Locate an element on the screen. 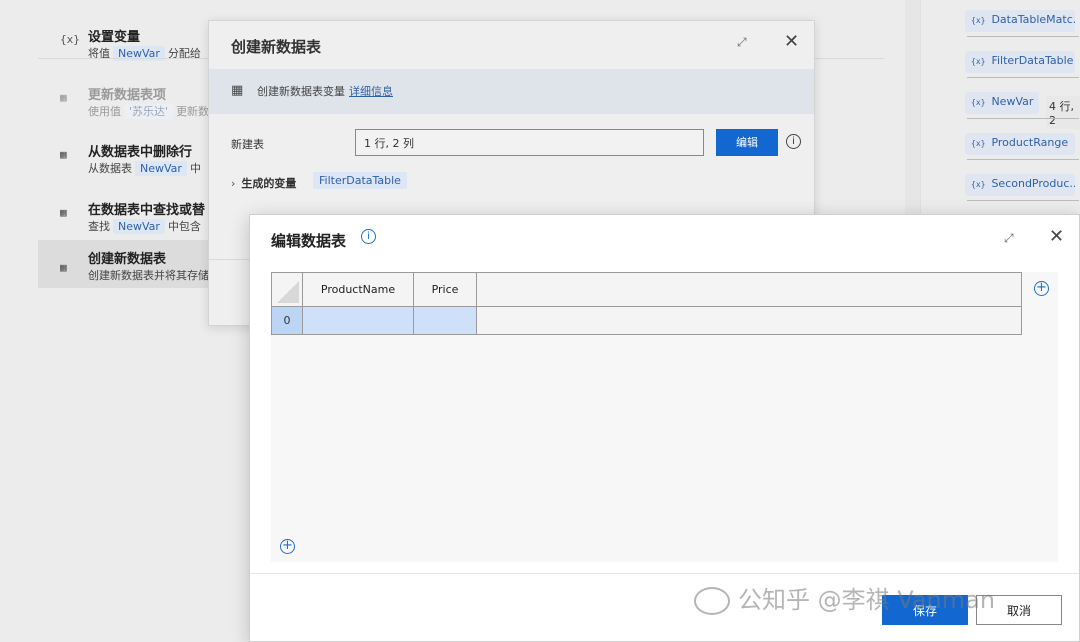 This screenshot has width=1080, height=642. action-desc: 使用值'苏乐达'更新数 is located at coordinates (148, 111).